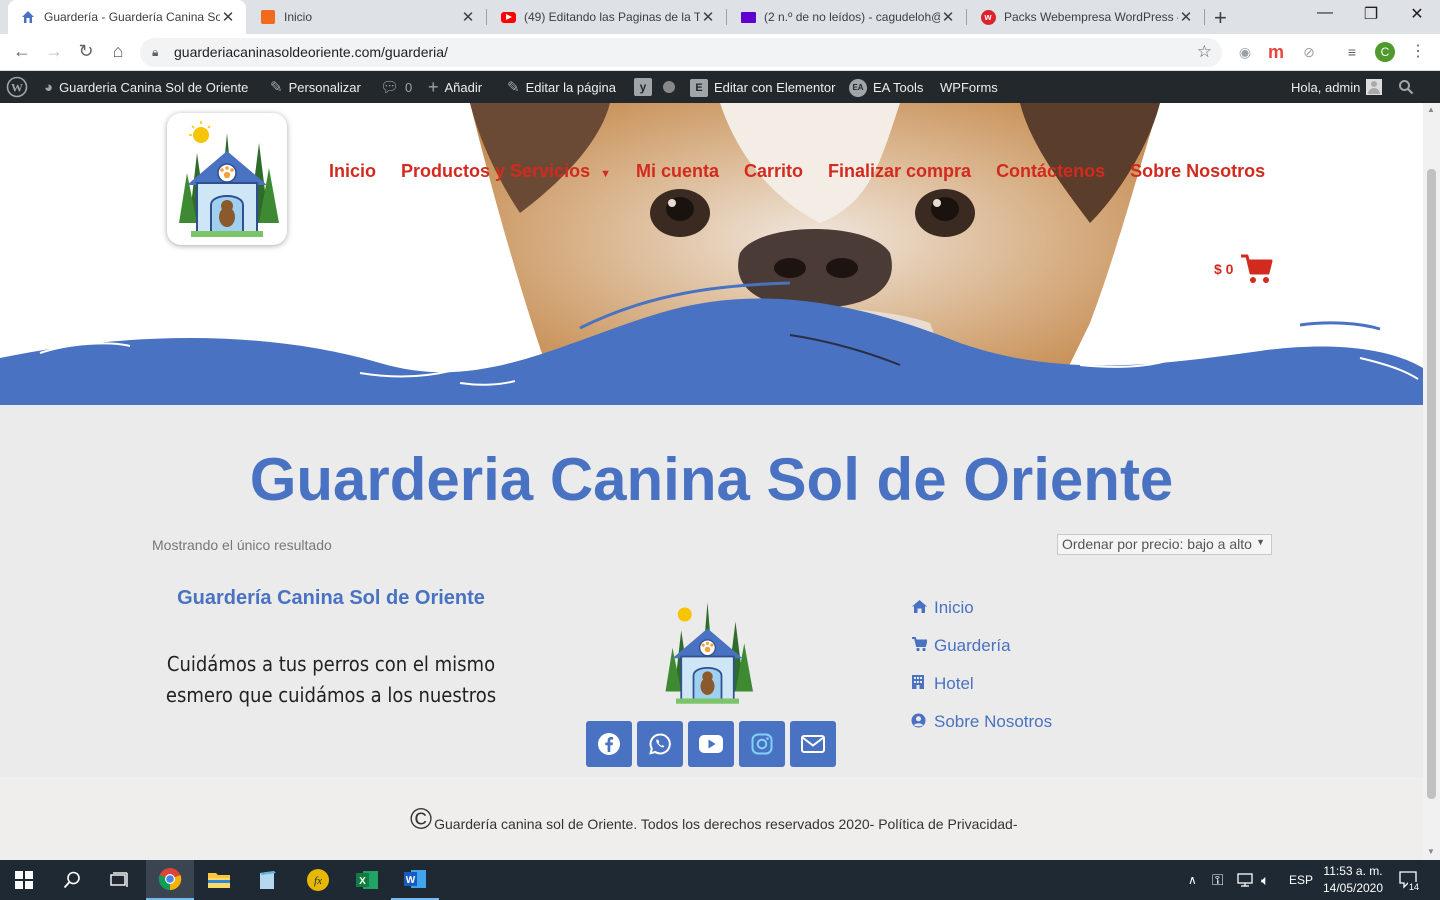  I want to click on chrome-menu-icon: ⋮, so click(1418, 52).